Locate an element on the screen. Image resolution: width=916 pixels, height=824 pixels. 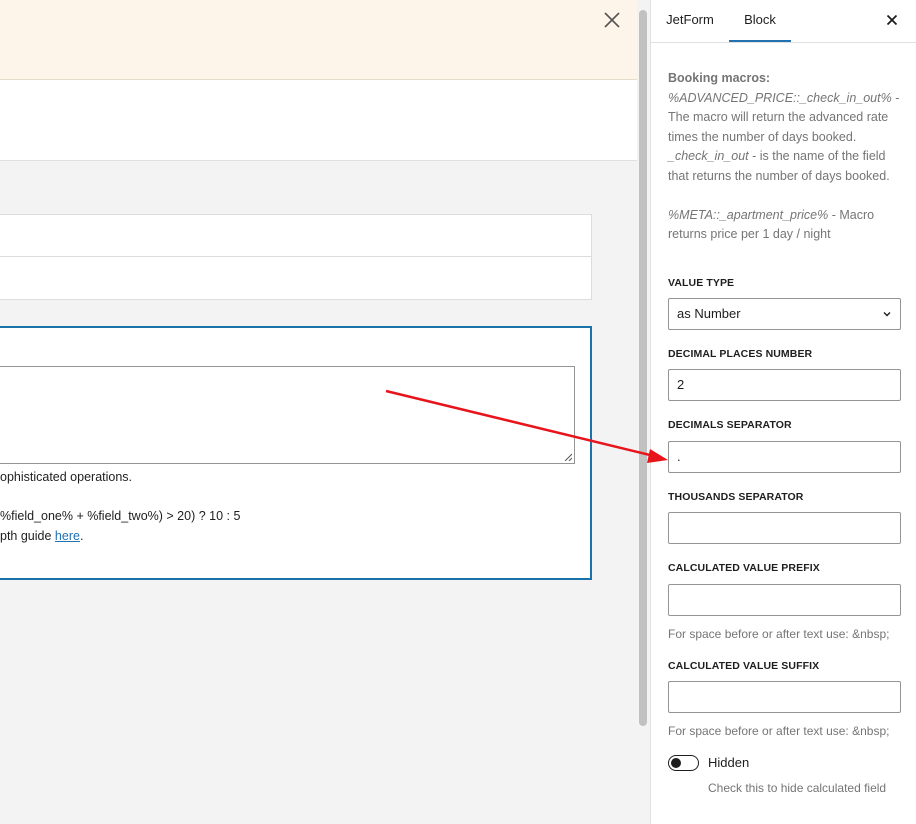
help-text-line3: pth guide here. is located at coordinates (41, 536).